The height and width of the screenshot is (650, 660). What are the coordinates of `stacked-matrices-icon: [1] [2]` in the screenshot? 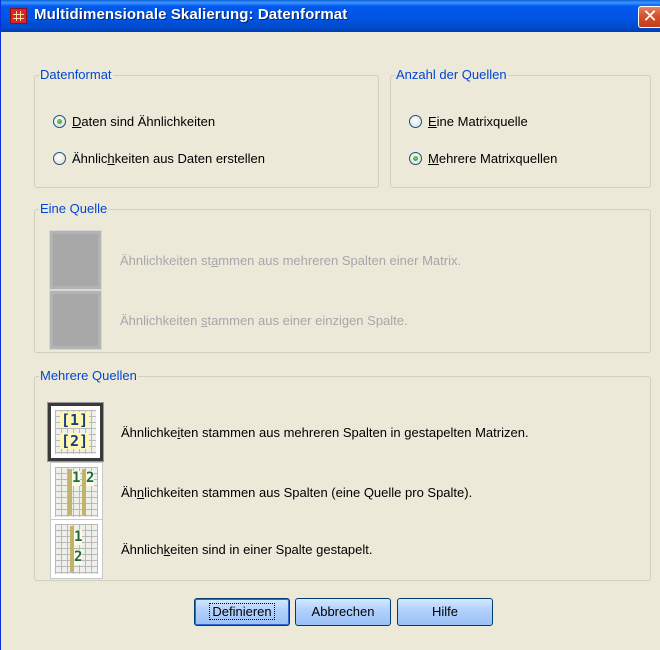 It's located at (75, 432).